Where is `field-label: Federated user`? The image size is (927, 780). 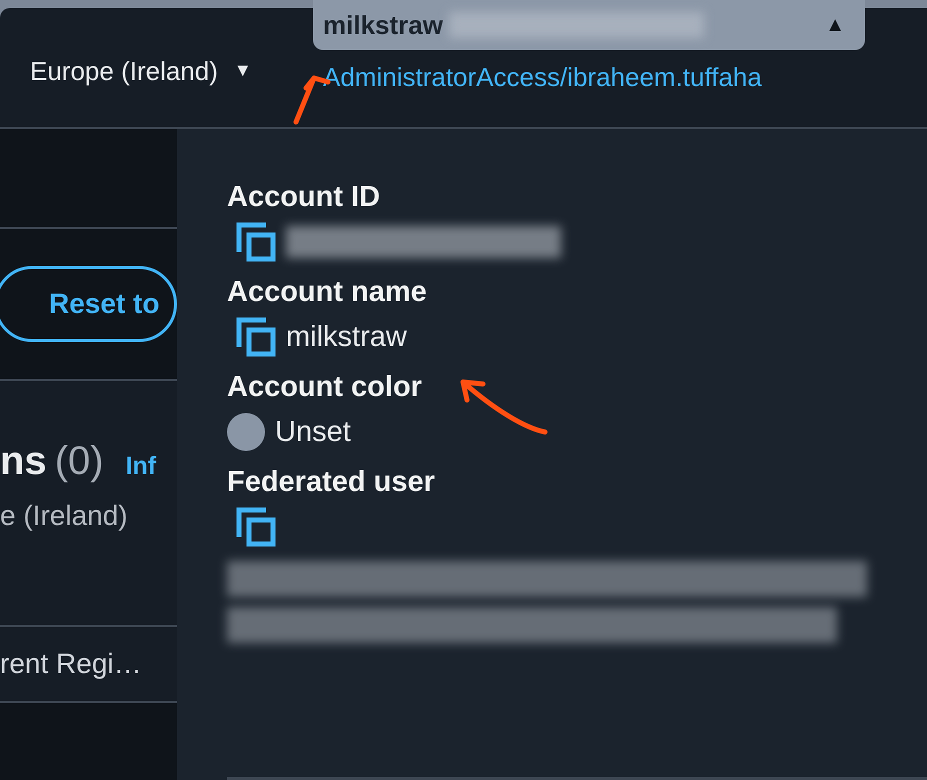 field-label: Federated user is located at coordinates (331, 482).